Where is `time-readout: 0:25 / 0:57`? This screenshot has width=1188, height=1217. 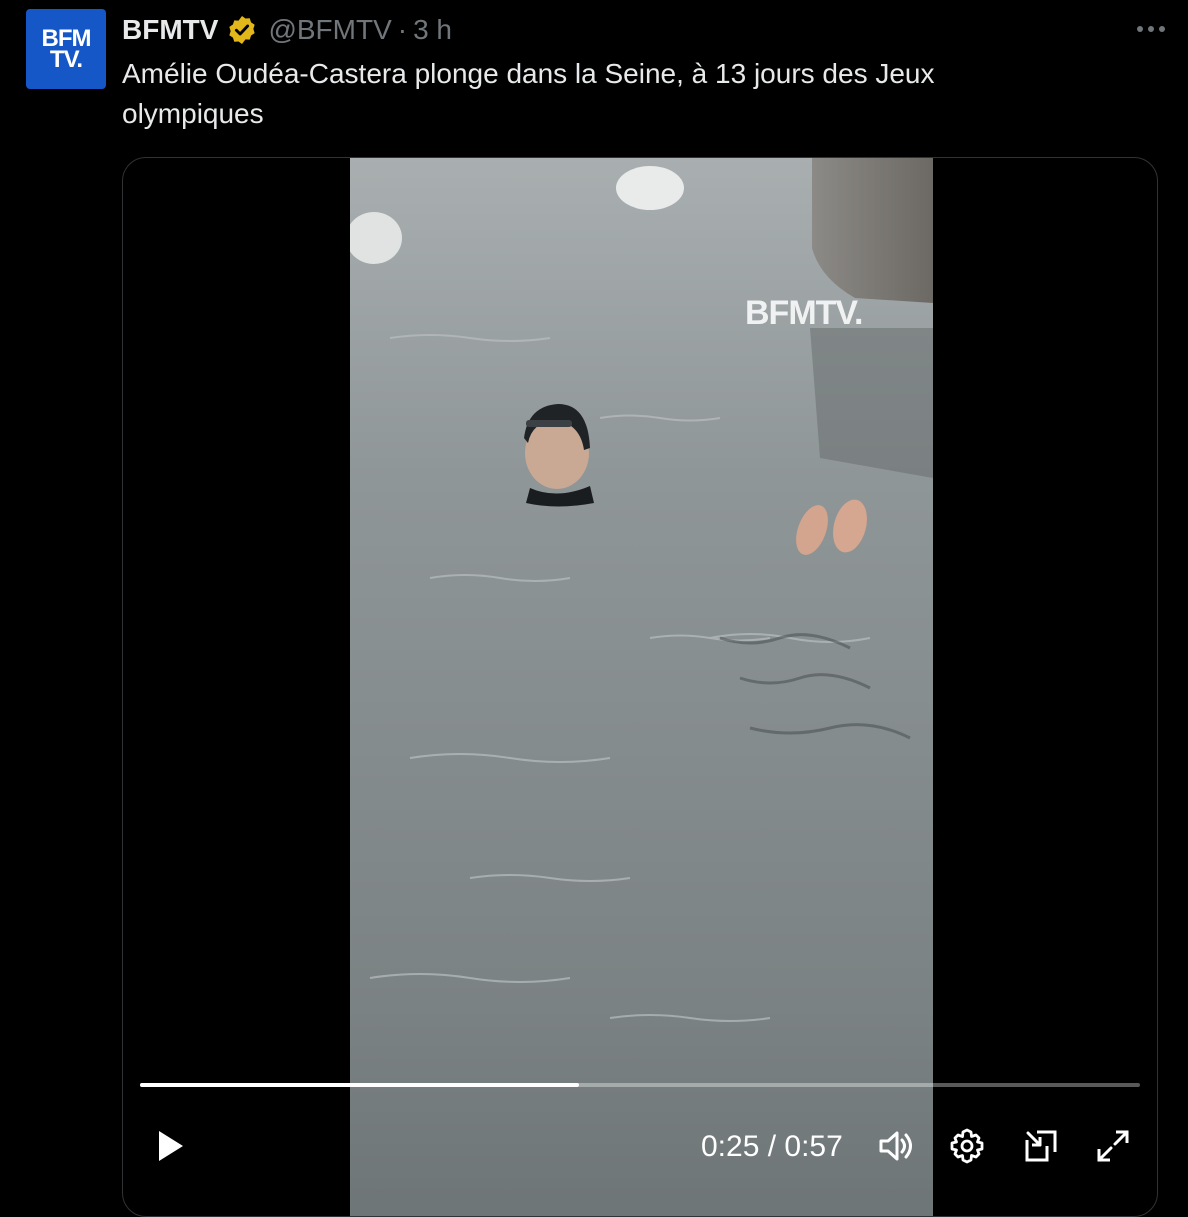
time-readout: 0:25 / 0:57 is located at coordinates (772, 1146).